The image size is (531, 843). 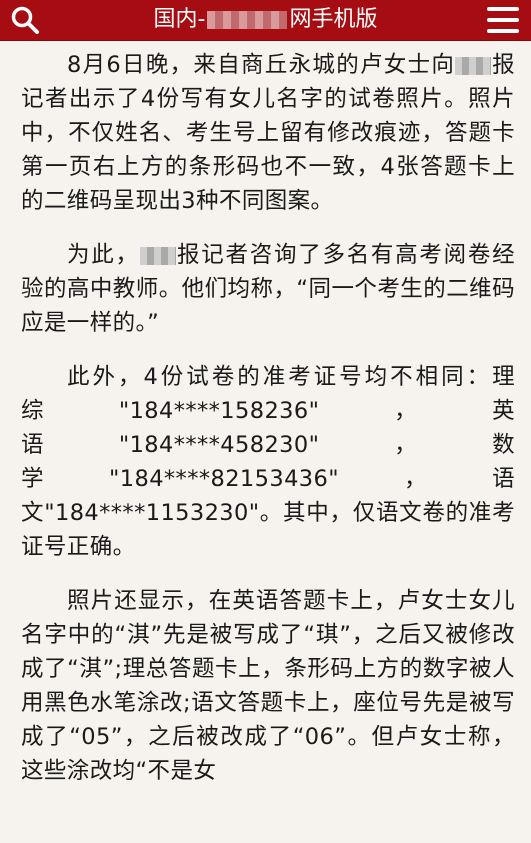 I want to click on site-title: 国内- 网手机版, so click(x=265, y=20).